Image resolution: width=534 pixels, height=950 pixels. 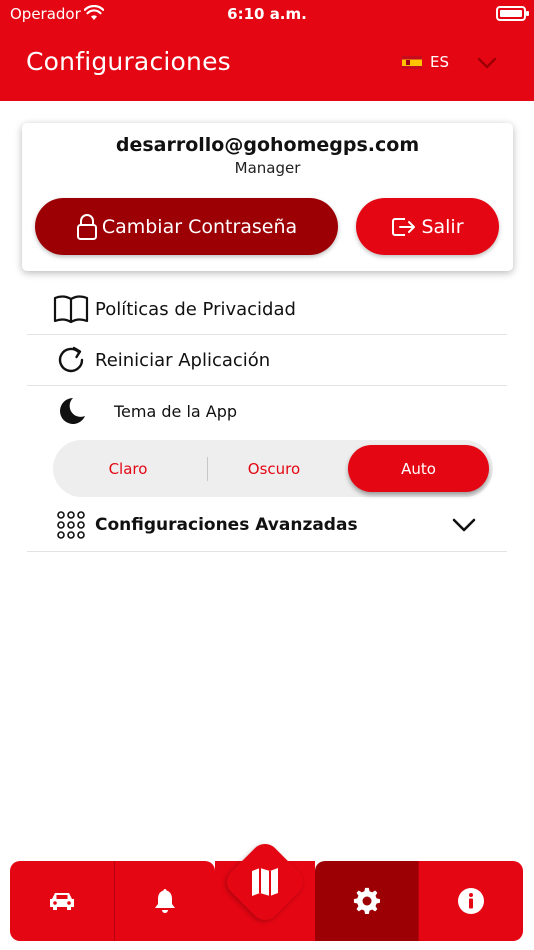 I want to click on logout-label: Salir, so click(x=442, y=226).